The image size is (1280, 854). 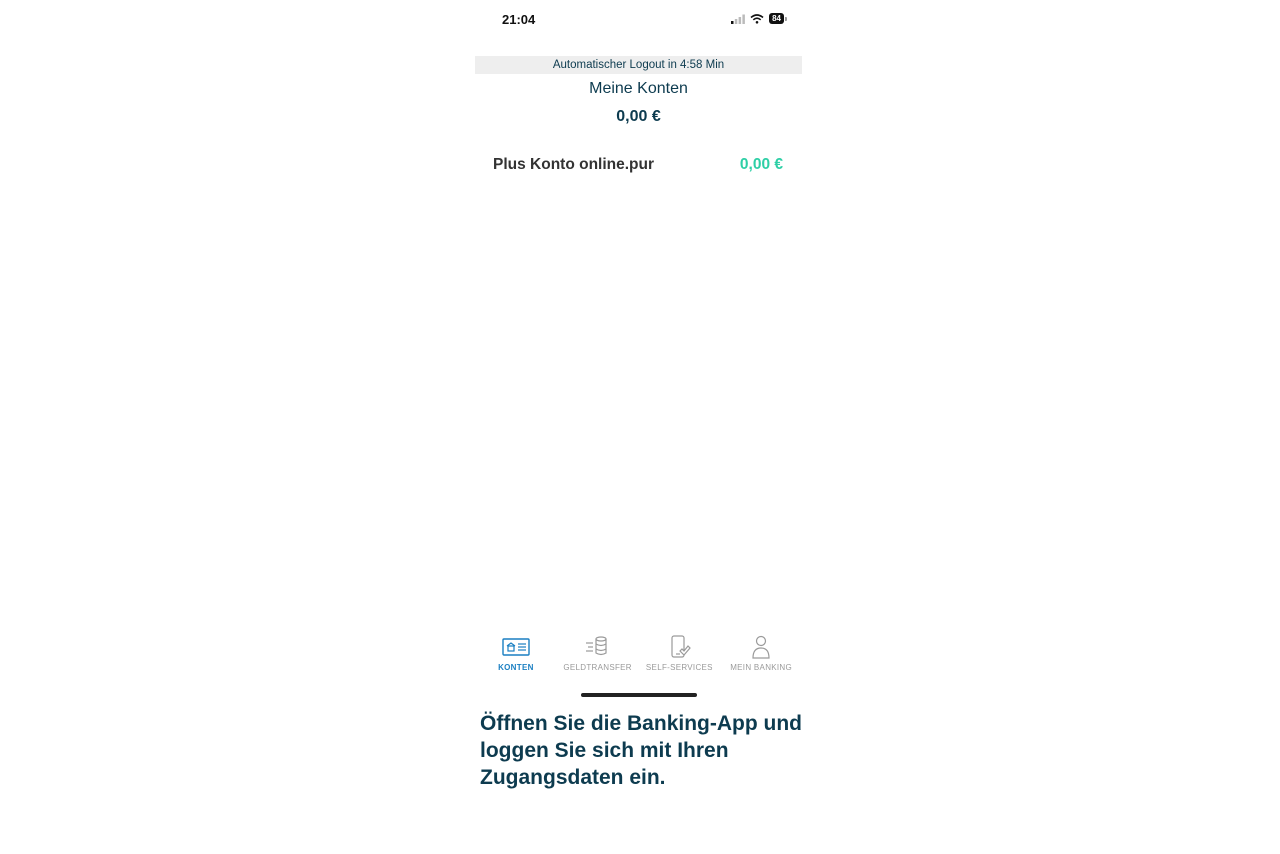 I want to click on wifi-icon, so click(x=757, y=18).